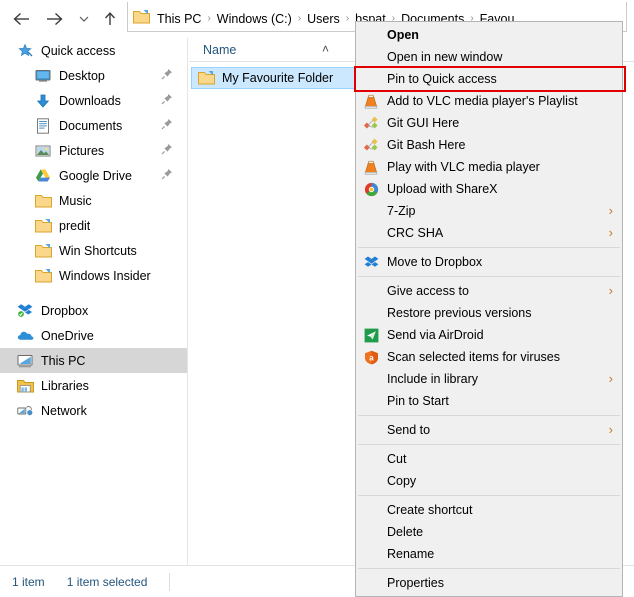 Image resolution: width=634 pixels, height=597 pixels. I want to click on sidebar-item-network: Network, so click(93, 410).